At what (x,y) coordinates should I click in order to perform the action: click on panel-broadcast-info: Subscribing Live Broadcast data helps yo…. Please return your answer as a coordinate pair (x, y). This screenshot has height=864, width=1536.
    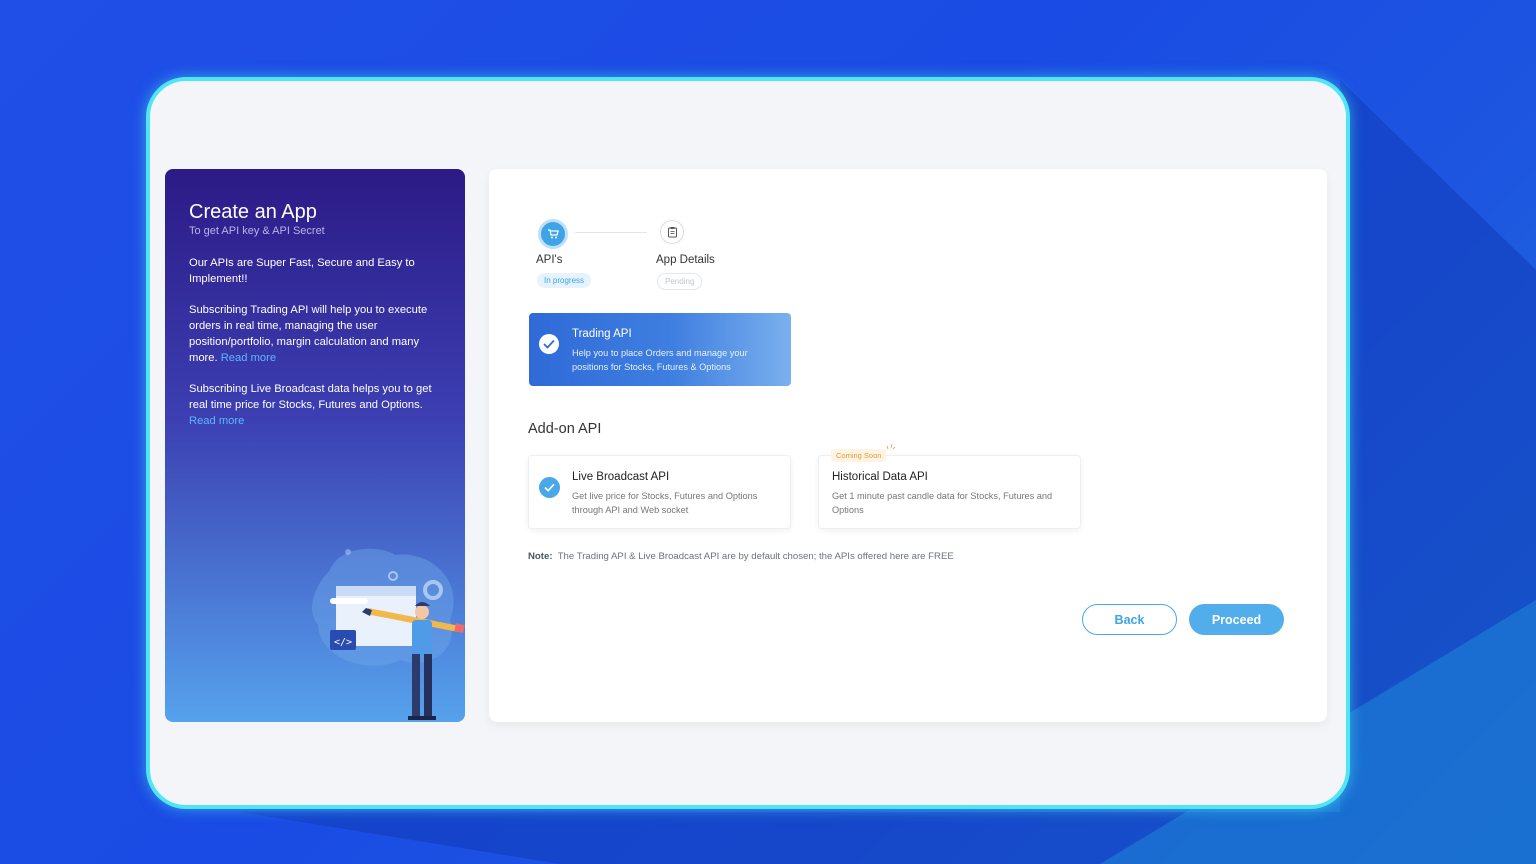
    Looking at the image, I should click on (316, 405).